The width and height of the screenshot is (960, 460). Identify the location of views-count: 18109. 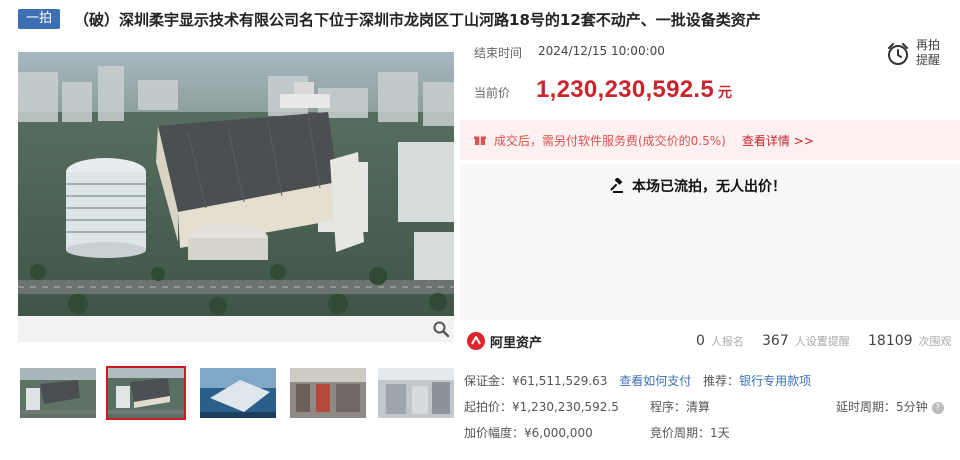
(890, 341).